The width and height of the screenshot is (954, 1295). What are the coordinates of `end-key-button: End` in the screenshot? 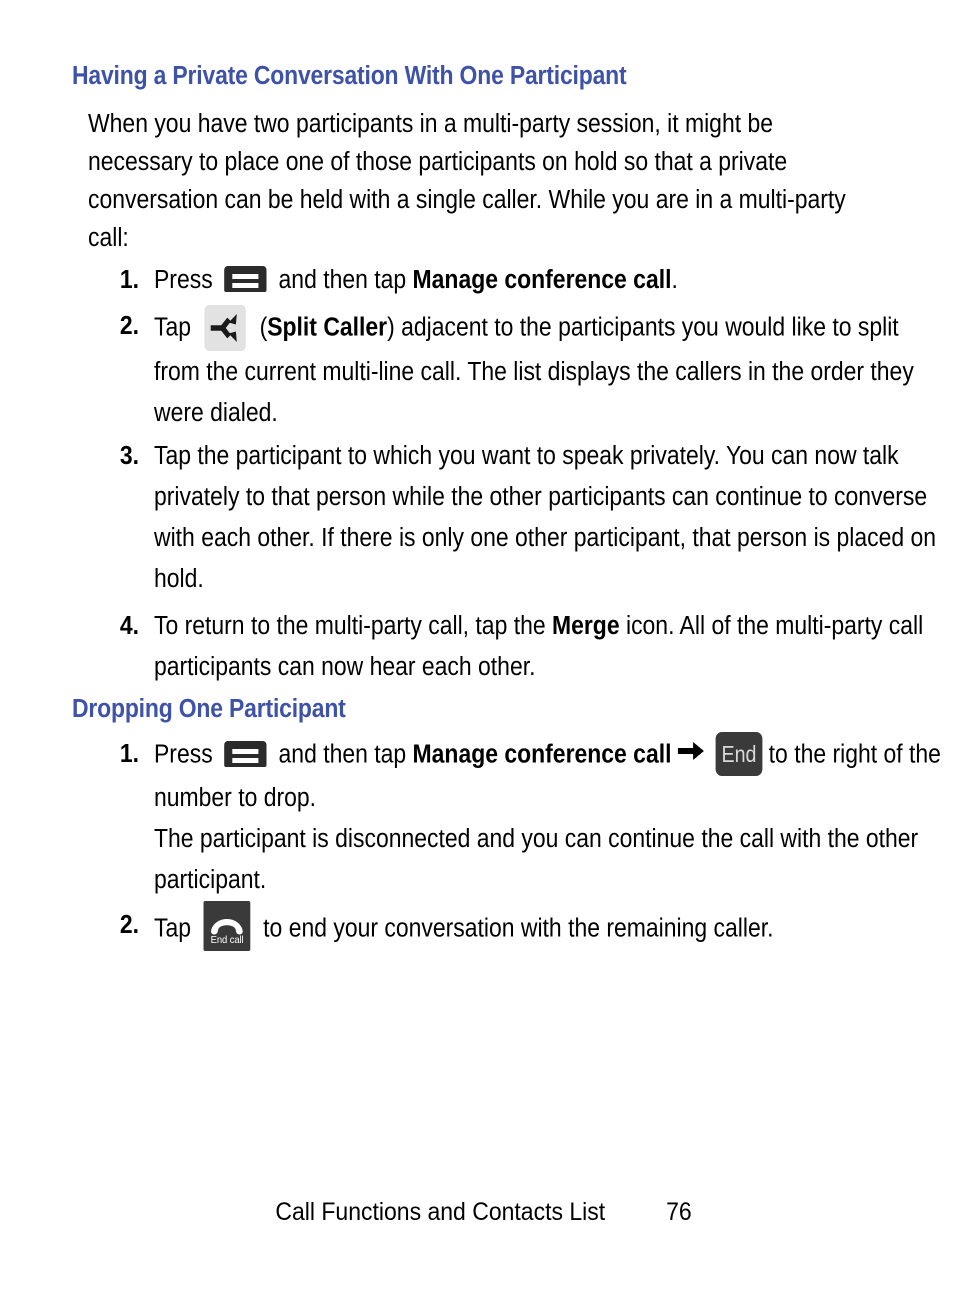 It's located at (739, 754).